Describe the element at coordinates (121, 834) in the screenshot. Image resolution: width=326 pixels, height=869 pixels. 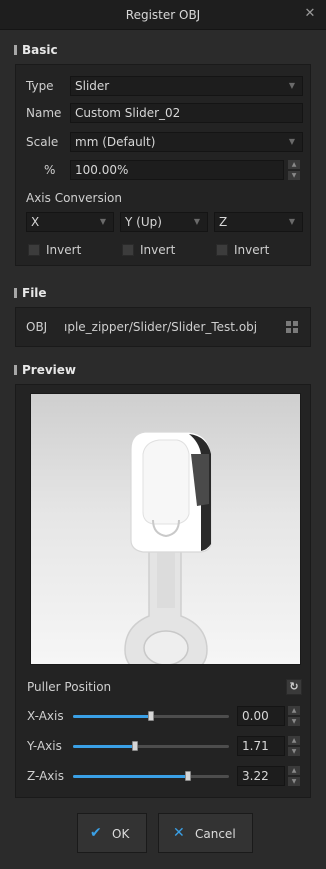
I see `ok-label: OK` at that location.